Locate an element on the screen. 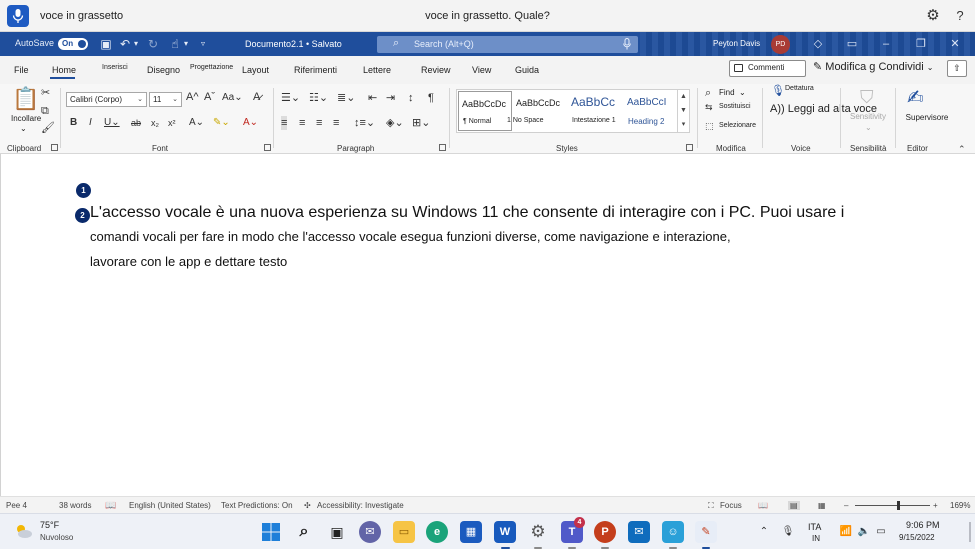  edge-app: e is located at coordinates (437, 532).